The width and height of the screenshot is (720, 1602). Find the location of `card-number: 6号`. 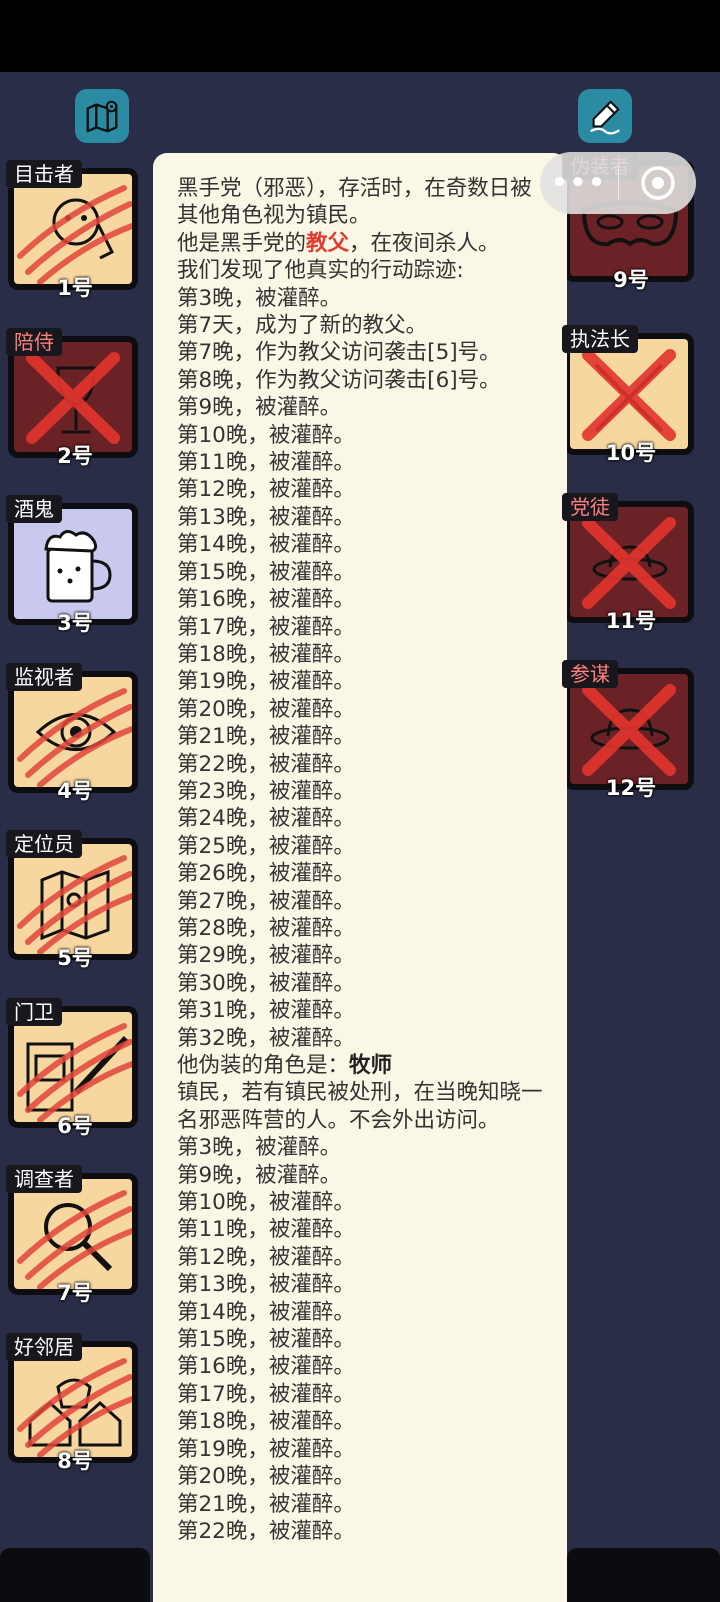

card-number: 6号 is located at coordinates (75, 1125).